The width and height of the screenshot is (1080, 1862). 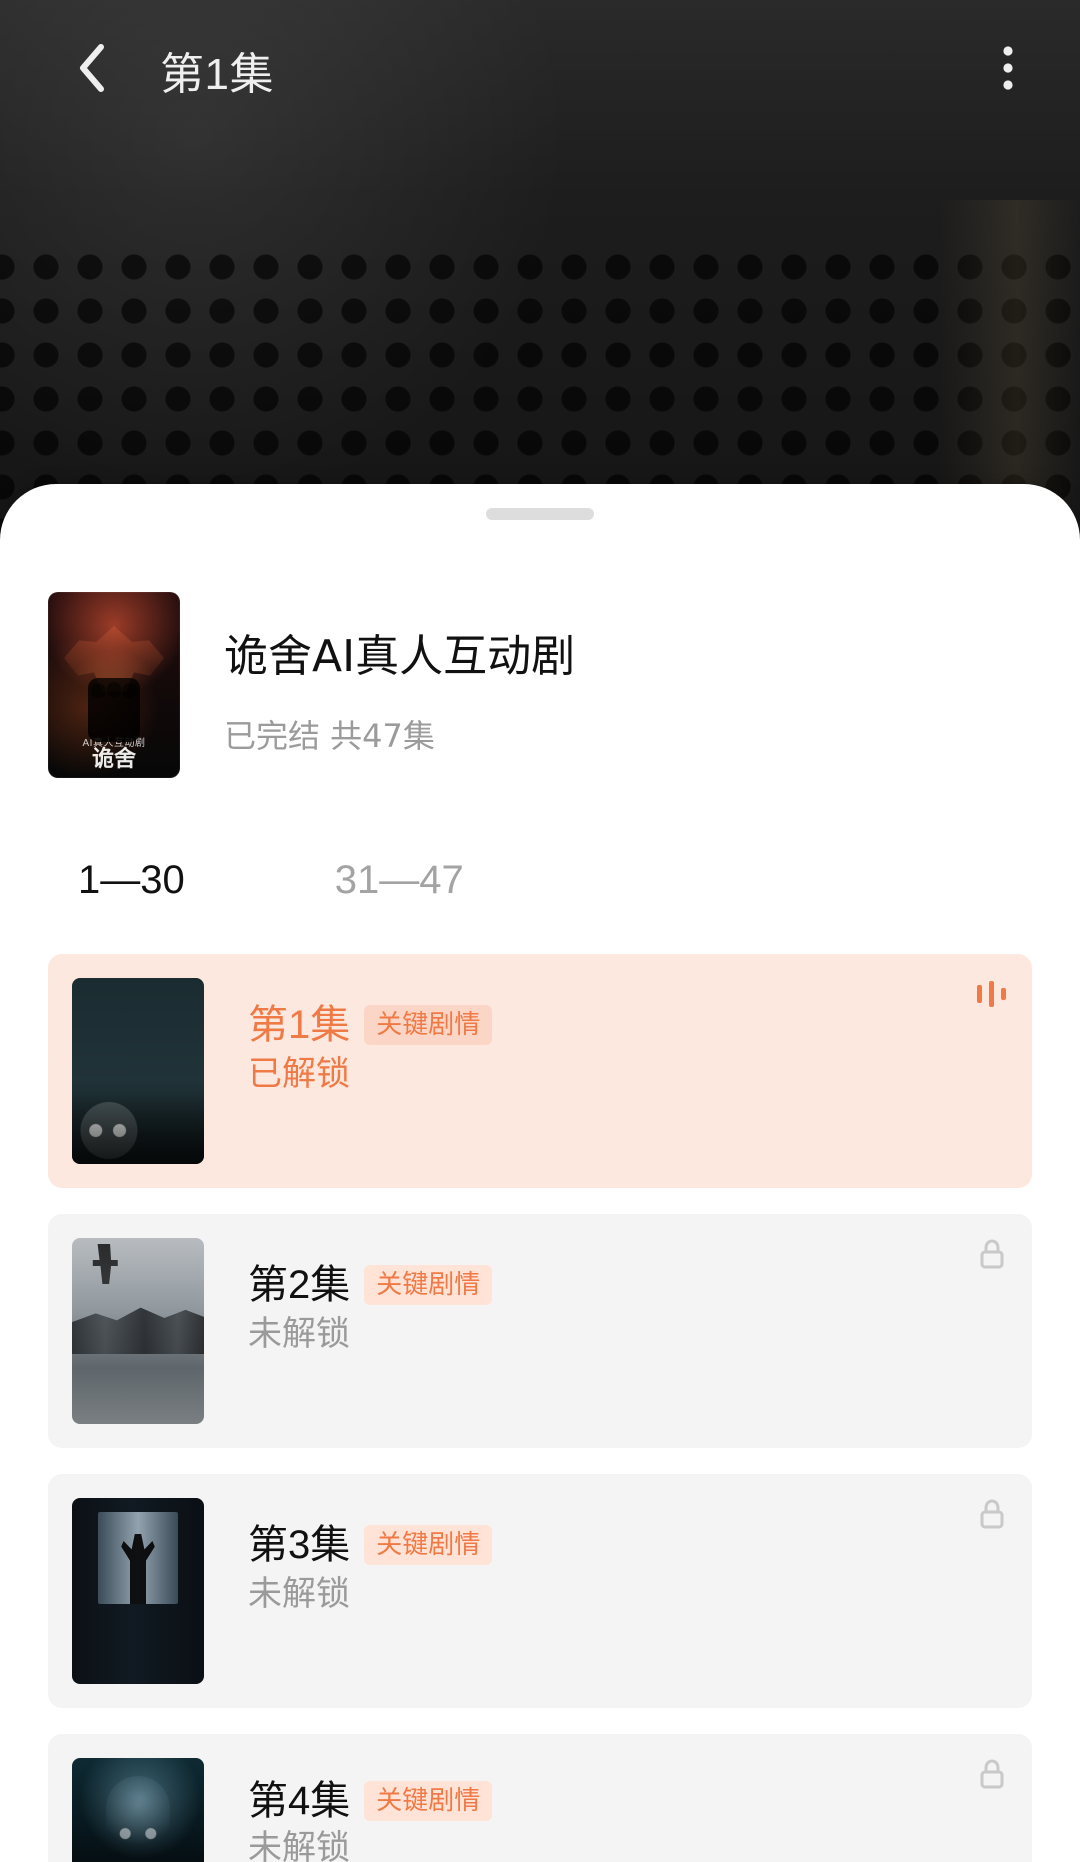 I want to click on more-options-button, so click(x=1008, y=70).